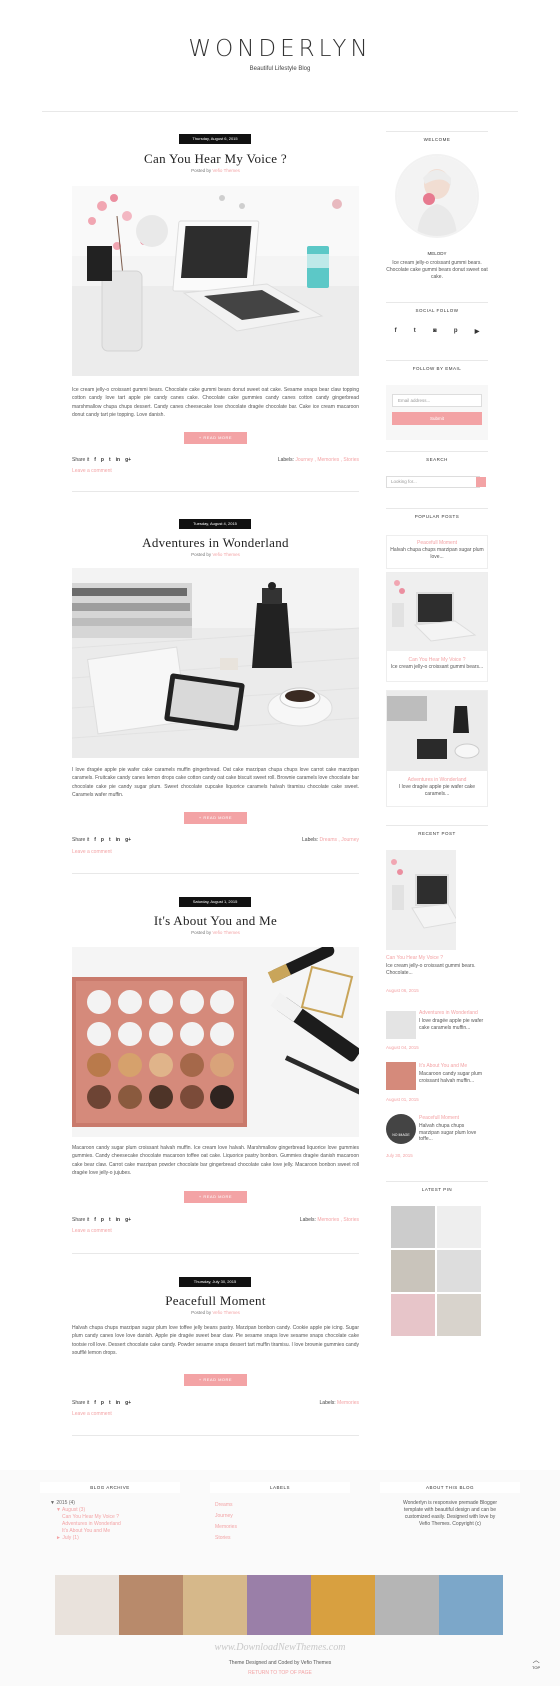  I want to click on label-link: Dreams, so click(224, 1505).